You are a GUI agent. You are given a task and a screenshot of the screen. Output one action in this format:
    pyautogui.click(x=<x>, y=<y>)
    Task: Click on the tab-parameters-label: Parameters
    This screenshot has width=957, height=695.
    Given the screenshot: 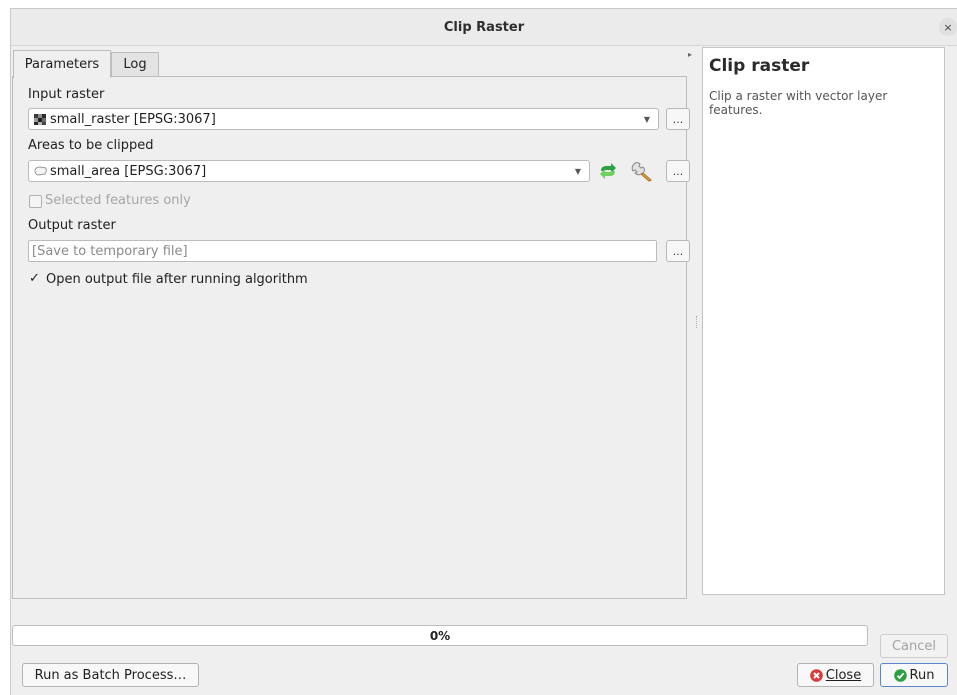 What is the action you would take?
    pyautogui.click(x=62, y=64)
    